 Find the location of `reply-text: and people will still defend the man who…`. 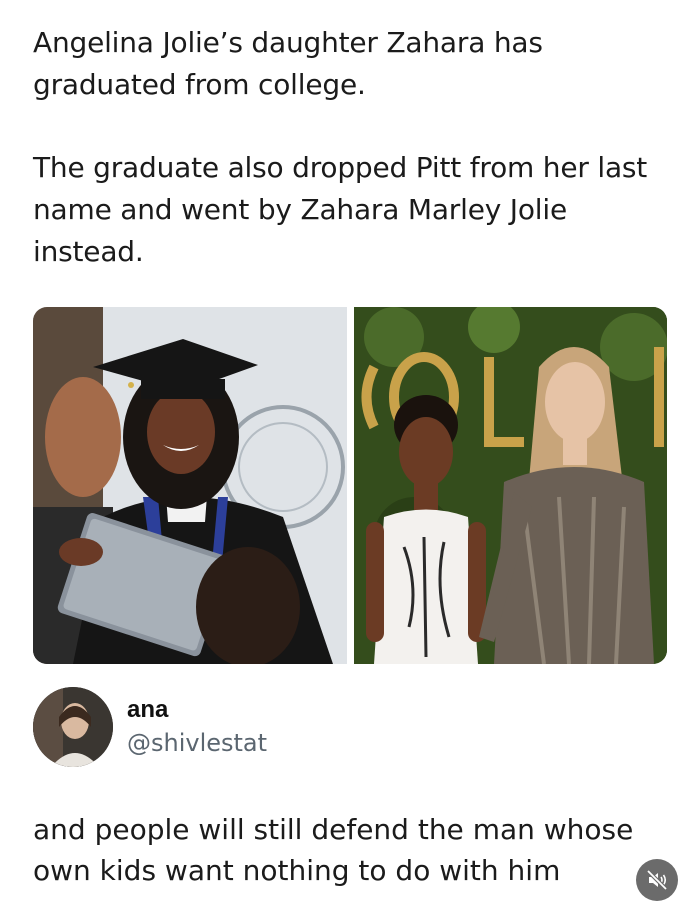

reply-text: and people will still defend the man who… is located at coordinates (333, 850).